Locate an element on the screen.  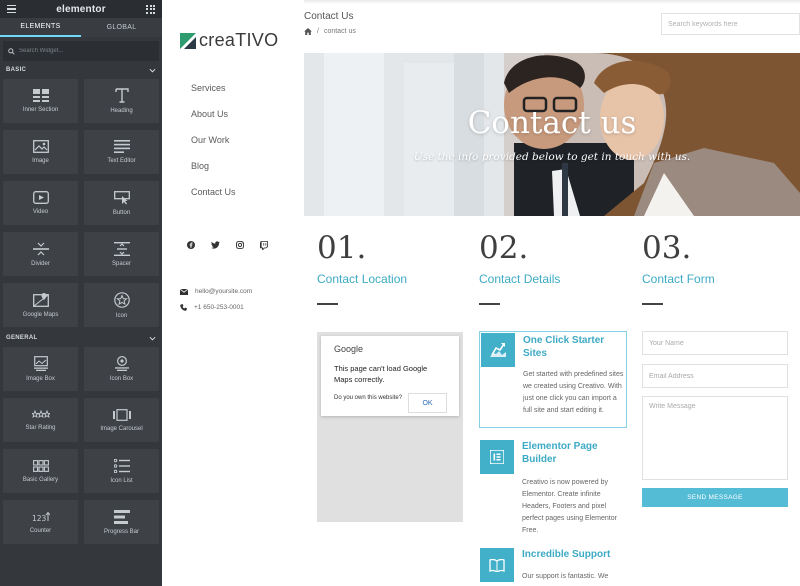
nav-item-about-us: About Us is located at coordinates (213, 114).